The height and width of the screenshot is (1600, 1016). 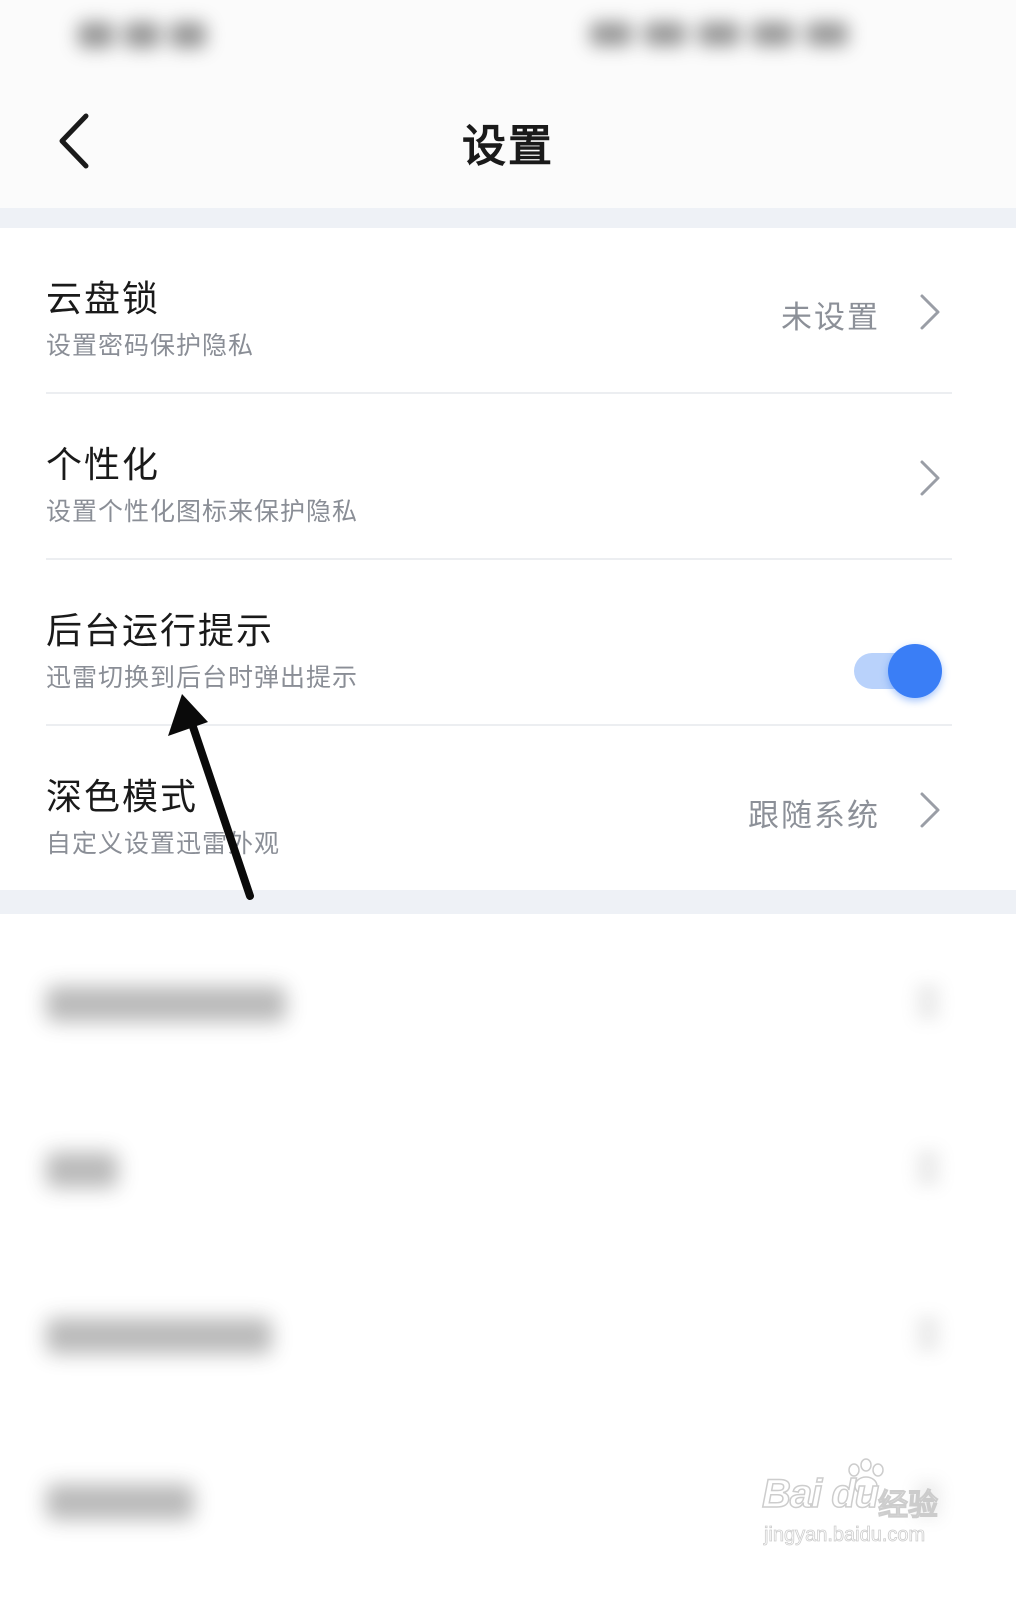 I want to click on toggle-knob, so click(x=915, y=671).